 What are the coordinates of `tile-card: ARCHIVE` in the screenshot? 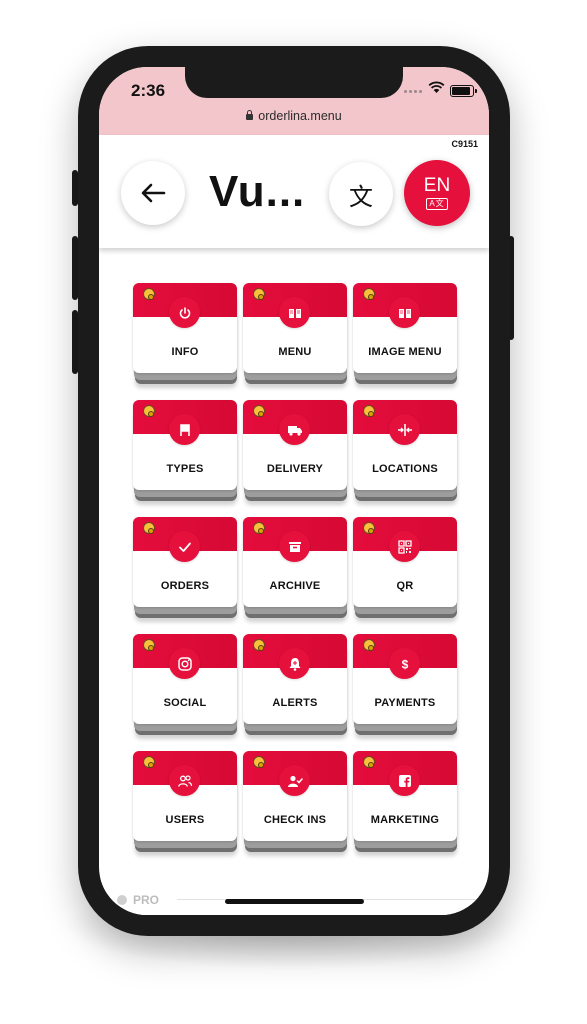 It's located at (295, 562).